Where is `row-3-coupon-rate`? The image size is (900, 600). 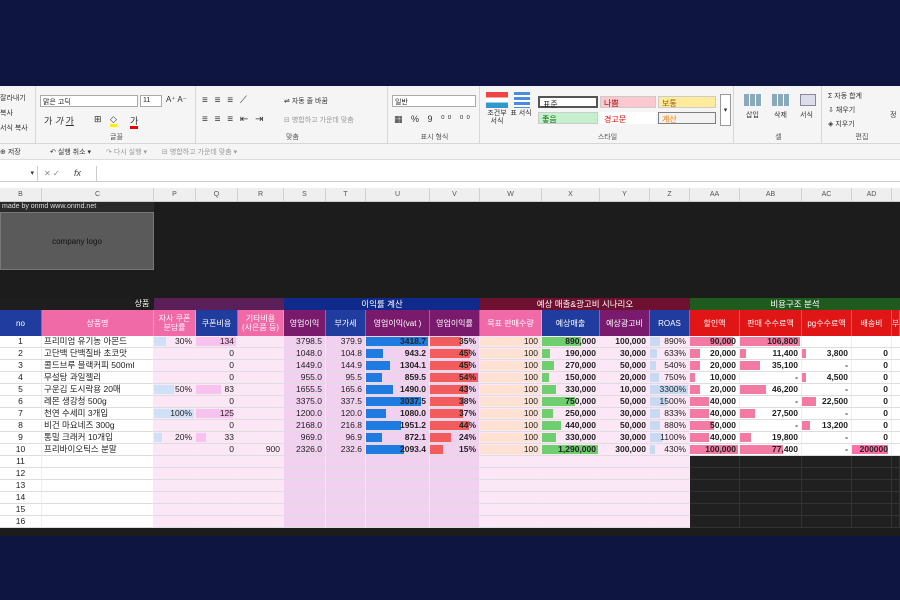
row-3-coupon-rate is located at coordinates (175, 366).